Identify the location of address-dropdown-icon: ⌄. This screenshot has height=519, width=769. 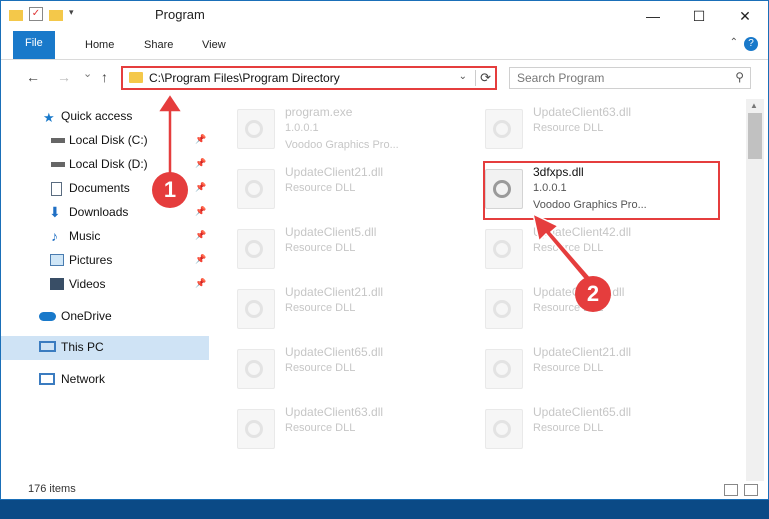
(463, 76).